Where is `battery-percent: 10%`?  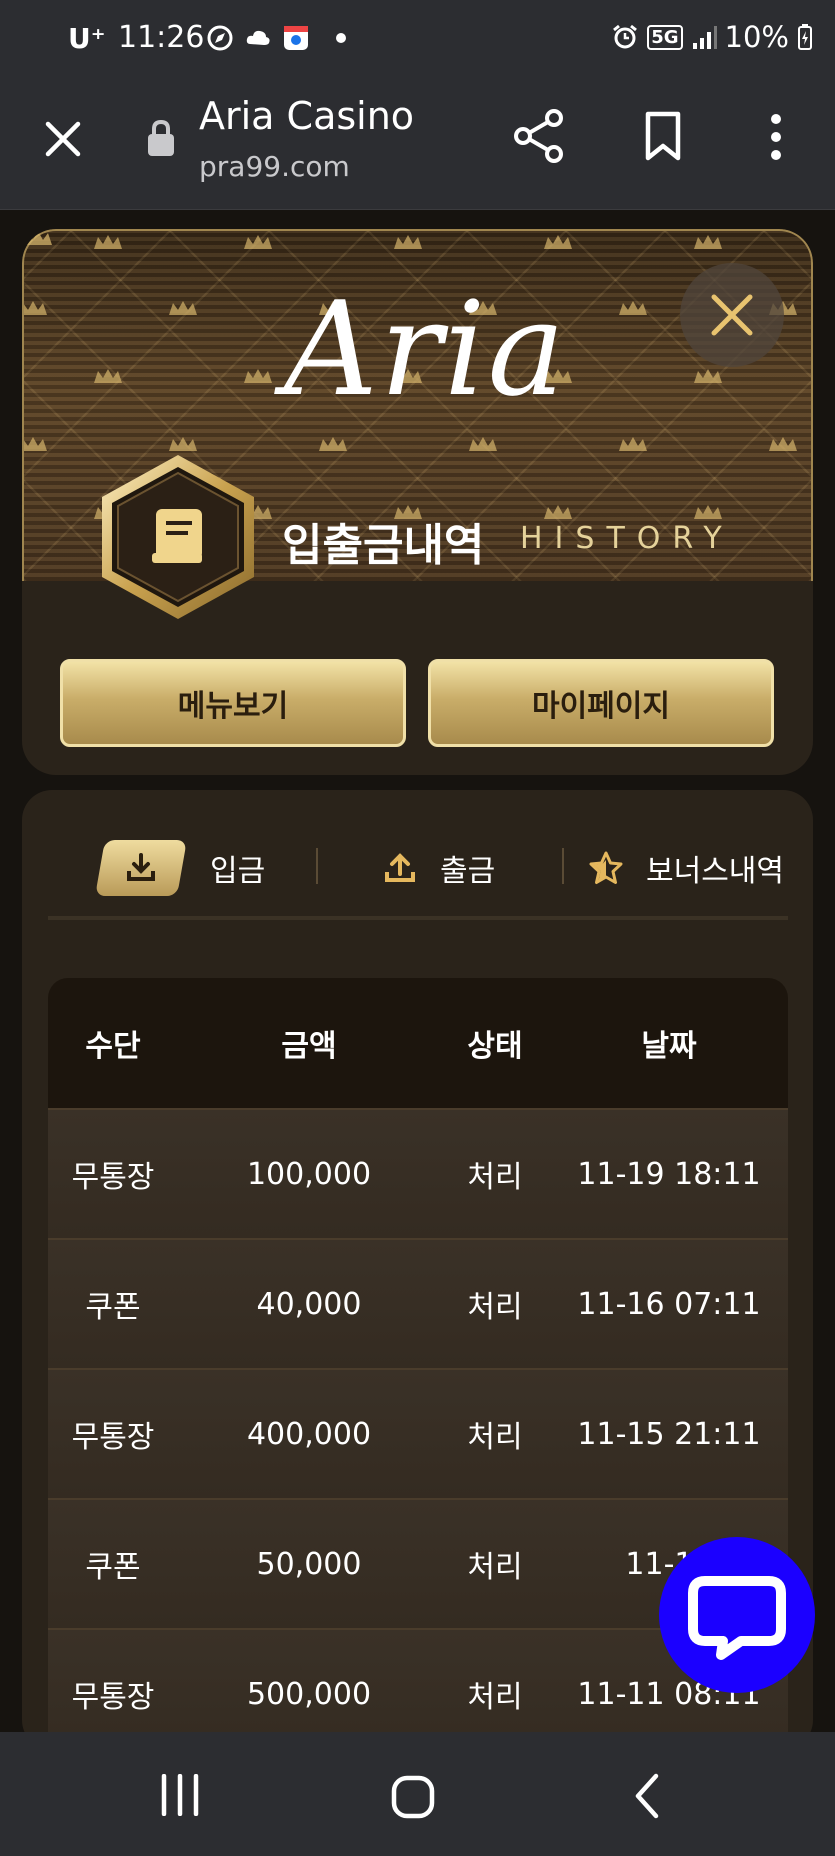
battery-percent: 10% is located at coordinates (756, 37).